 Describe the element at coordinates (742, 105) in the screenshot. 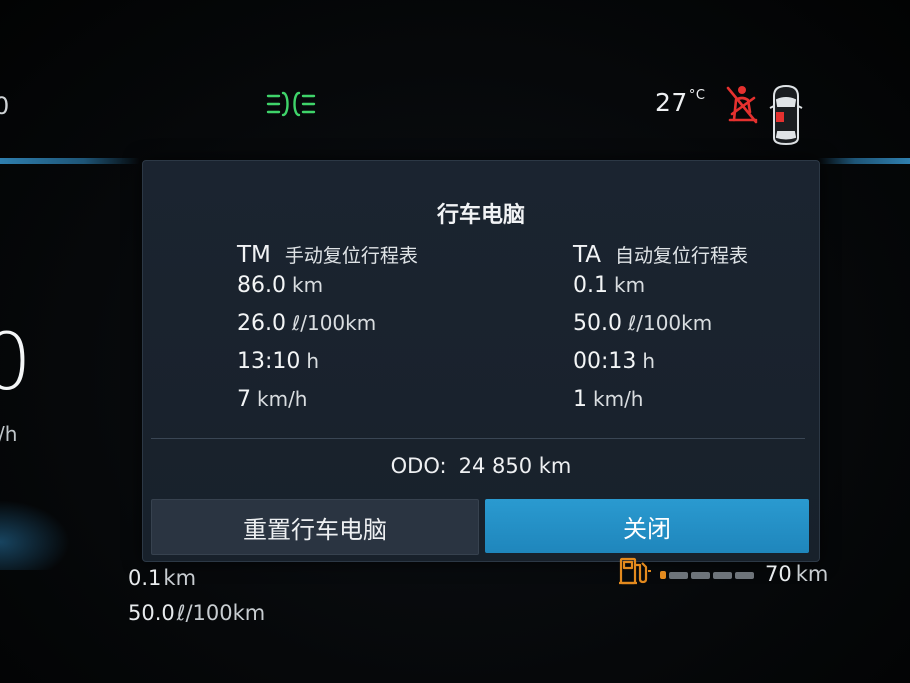

I see `seatbelt-warning-icon` at that location.